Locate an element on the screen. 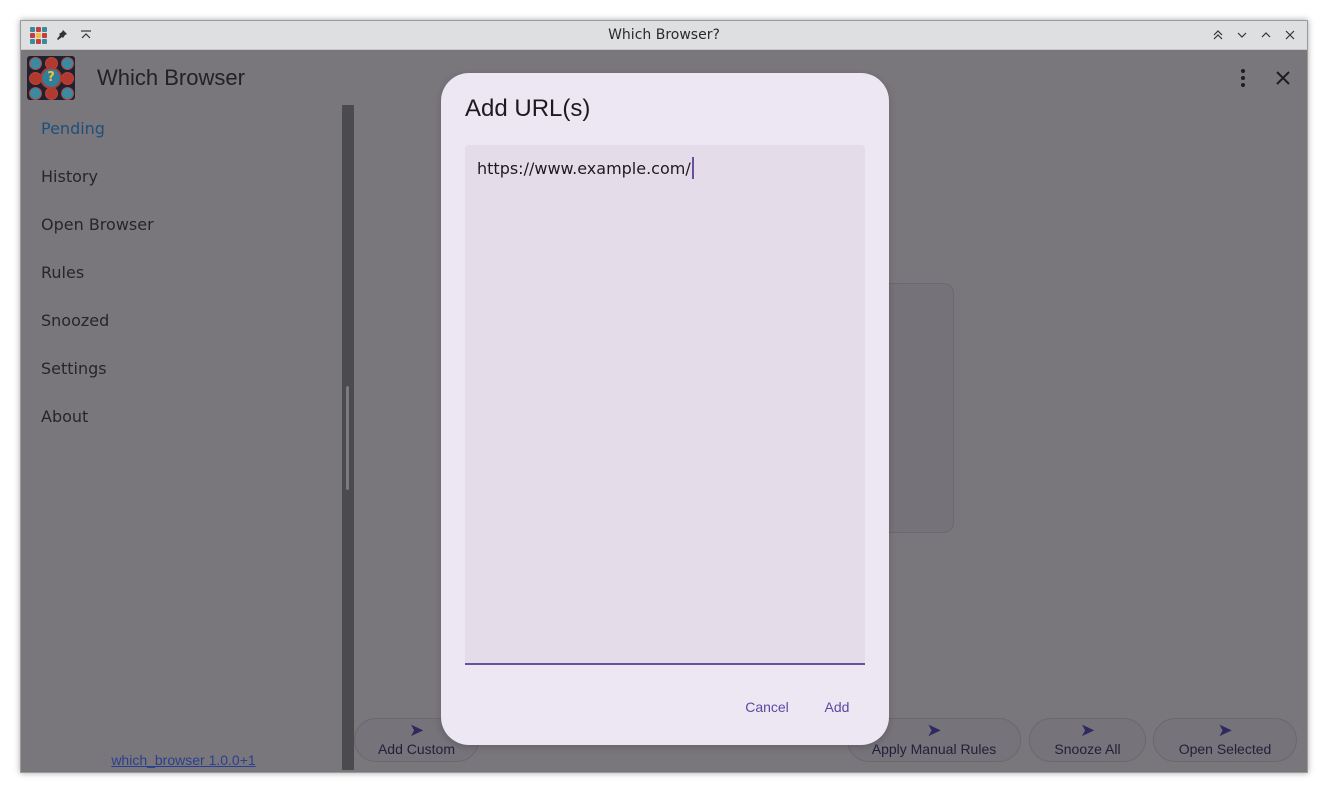 Image resolution: width=1328 pixels, height=793 pixels. sidebar-item-history: History is located at coordinates (183, 177).